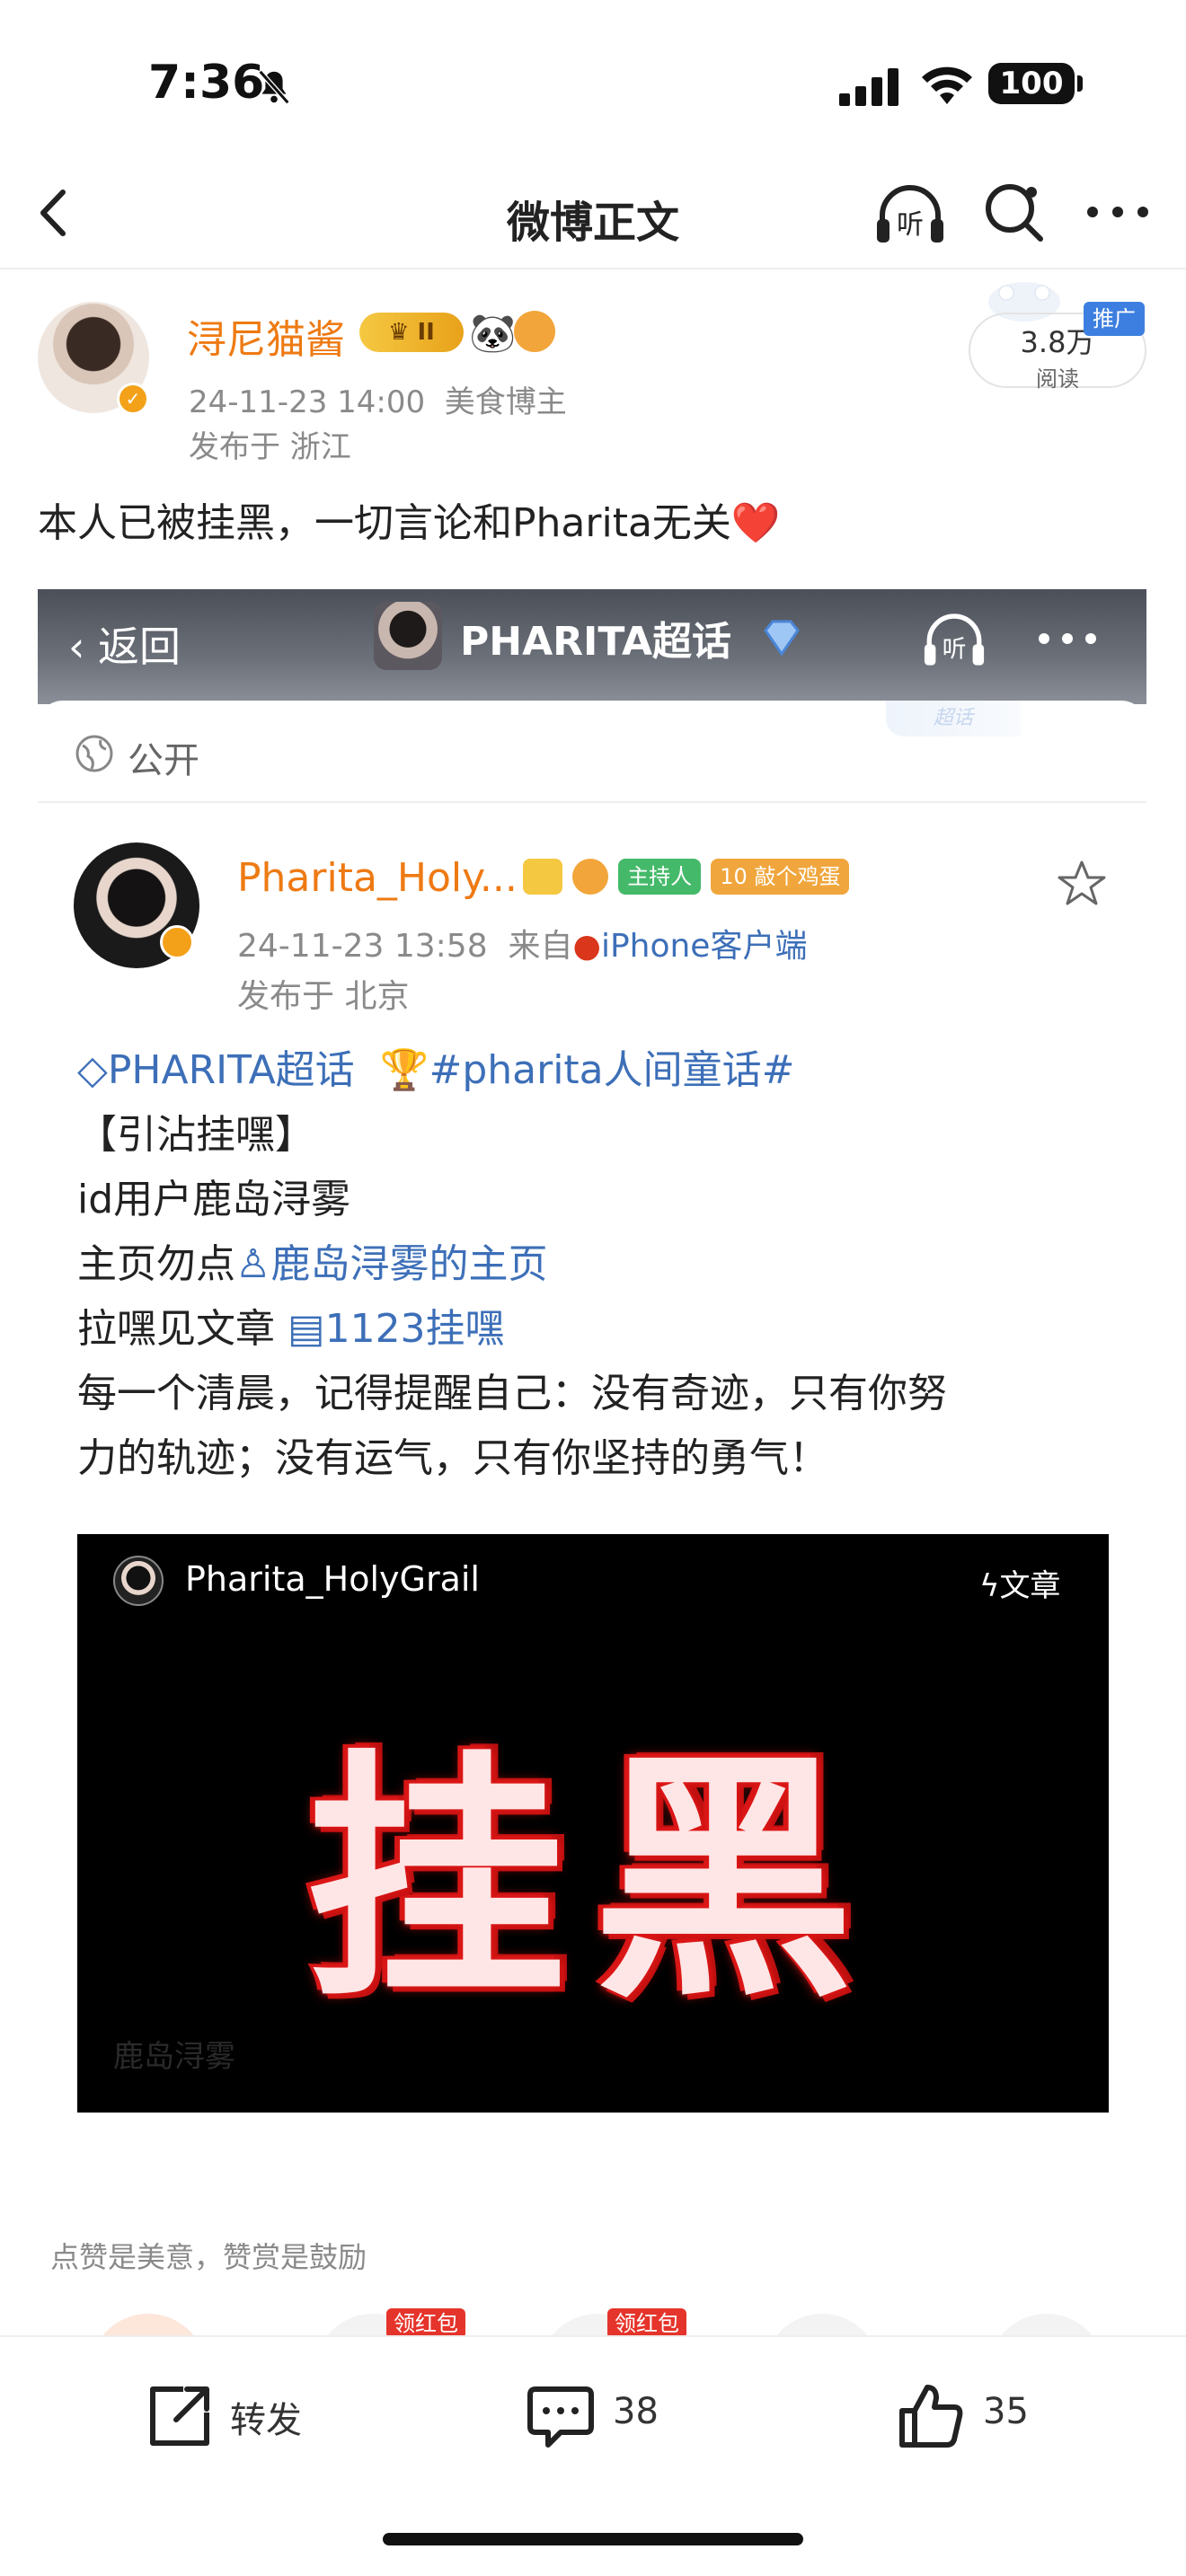  What do you see at coordinates (139, 646) in the screenshot?
I see `embed-back-label: 返回` at bounding box center [139, 646].